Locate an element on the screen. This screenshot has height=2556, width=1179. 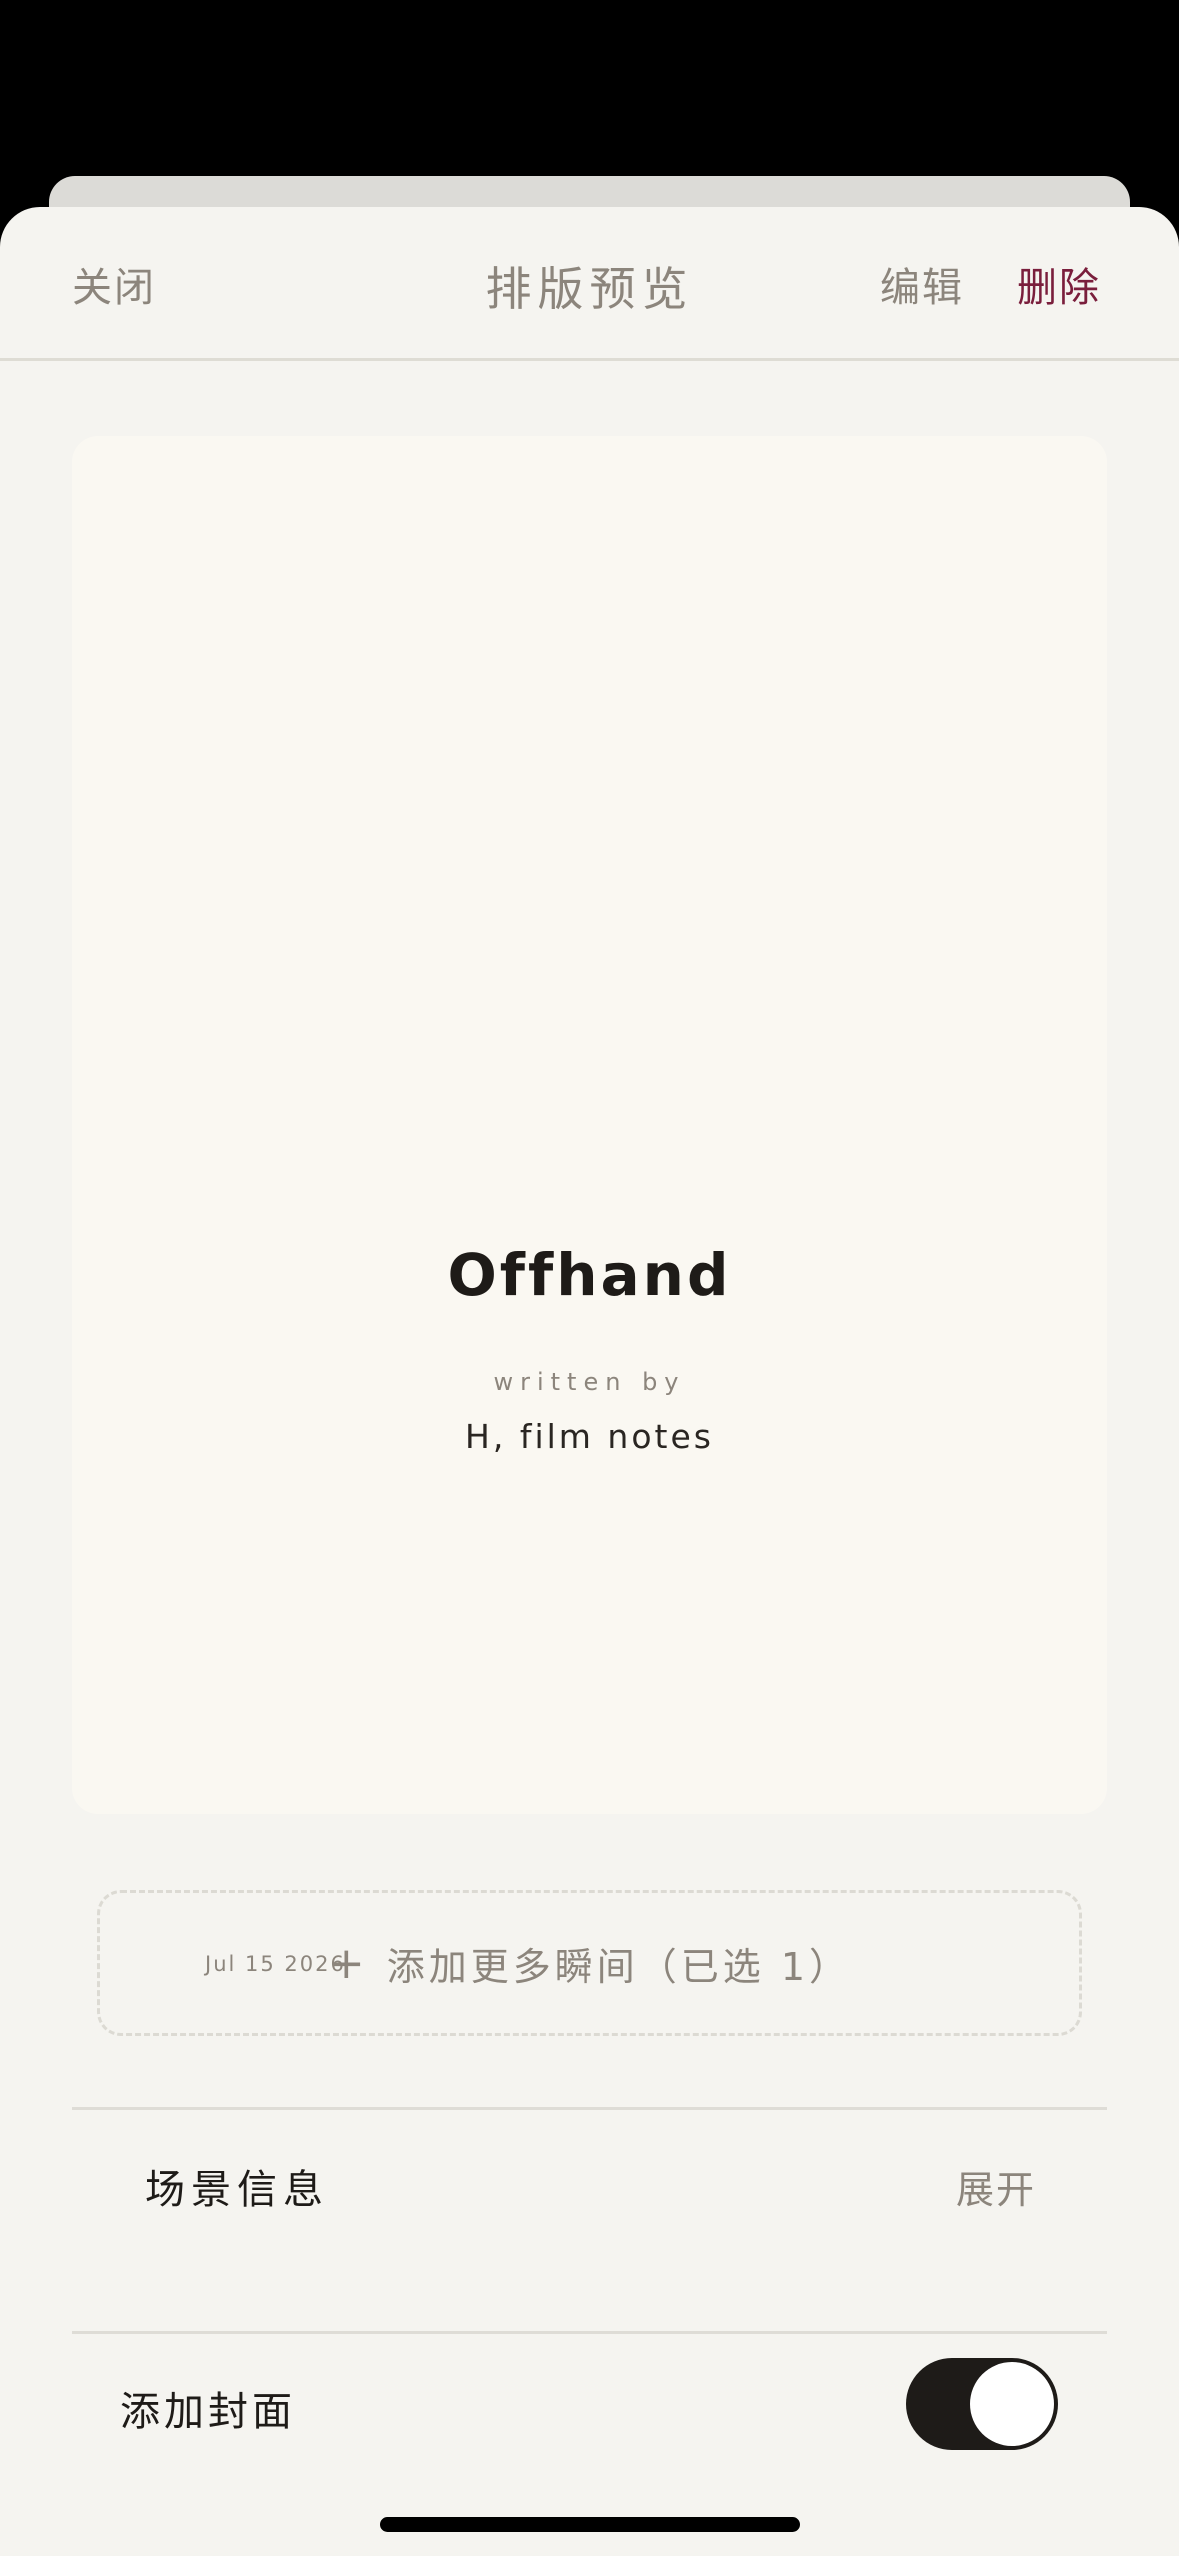
delete-button: 删除 is located at coordinates (1059, 284).